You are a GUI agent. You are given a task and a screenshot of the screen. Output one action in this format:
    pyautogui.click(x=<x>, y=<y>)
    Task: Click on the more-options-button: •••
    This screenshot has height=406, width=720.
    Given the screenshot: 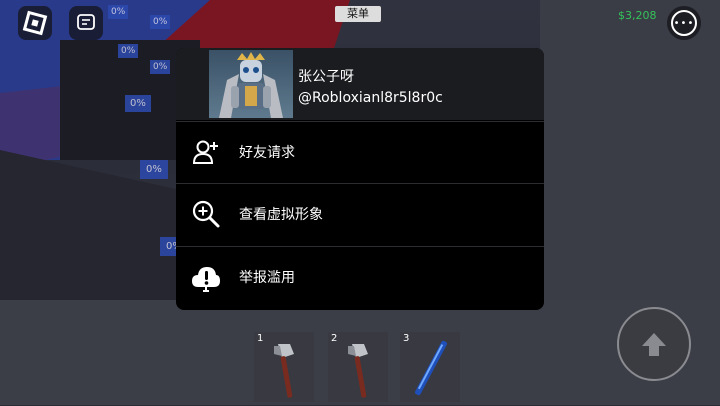 What is the action you would take?
    pyautogui.click(x=684, y=23)
    